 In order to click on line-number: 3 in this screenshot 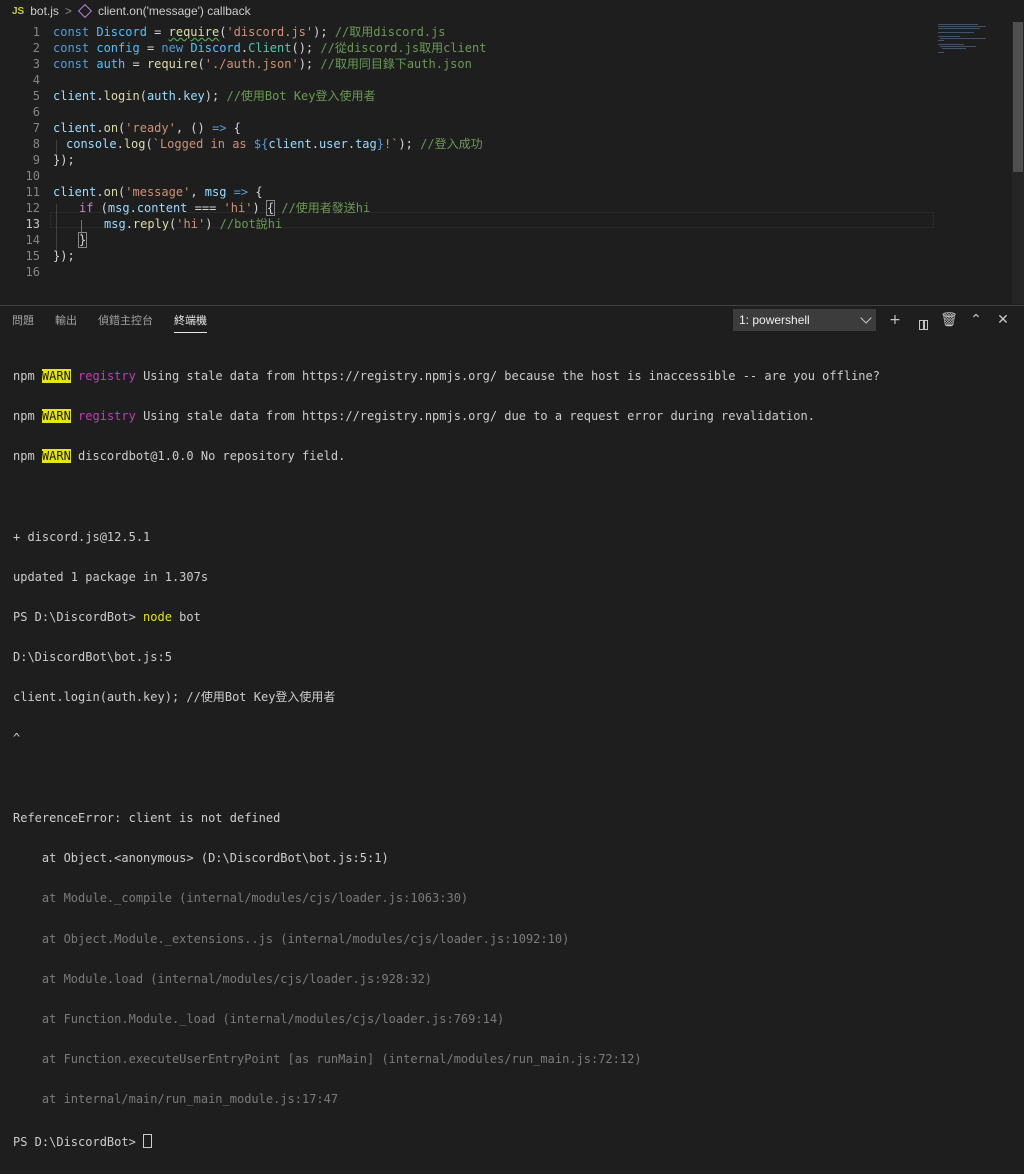, I will do `click(36, 64)`.